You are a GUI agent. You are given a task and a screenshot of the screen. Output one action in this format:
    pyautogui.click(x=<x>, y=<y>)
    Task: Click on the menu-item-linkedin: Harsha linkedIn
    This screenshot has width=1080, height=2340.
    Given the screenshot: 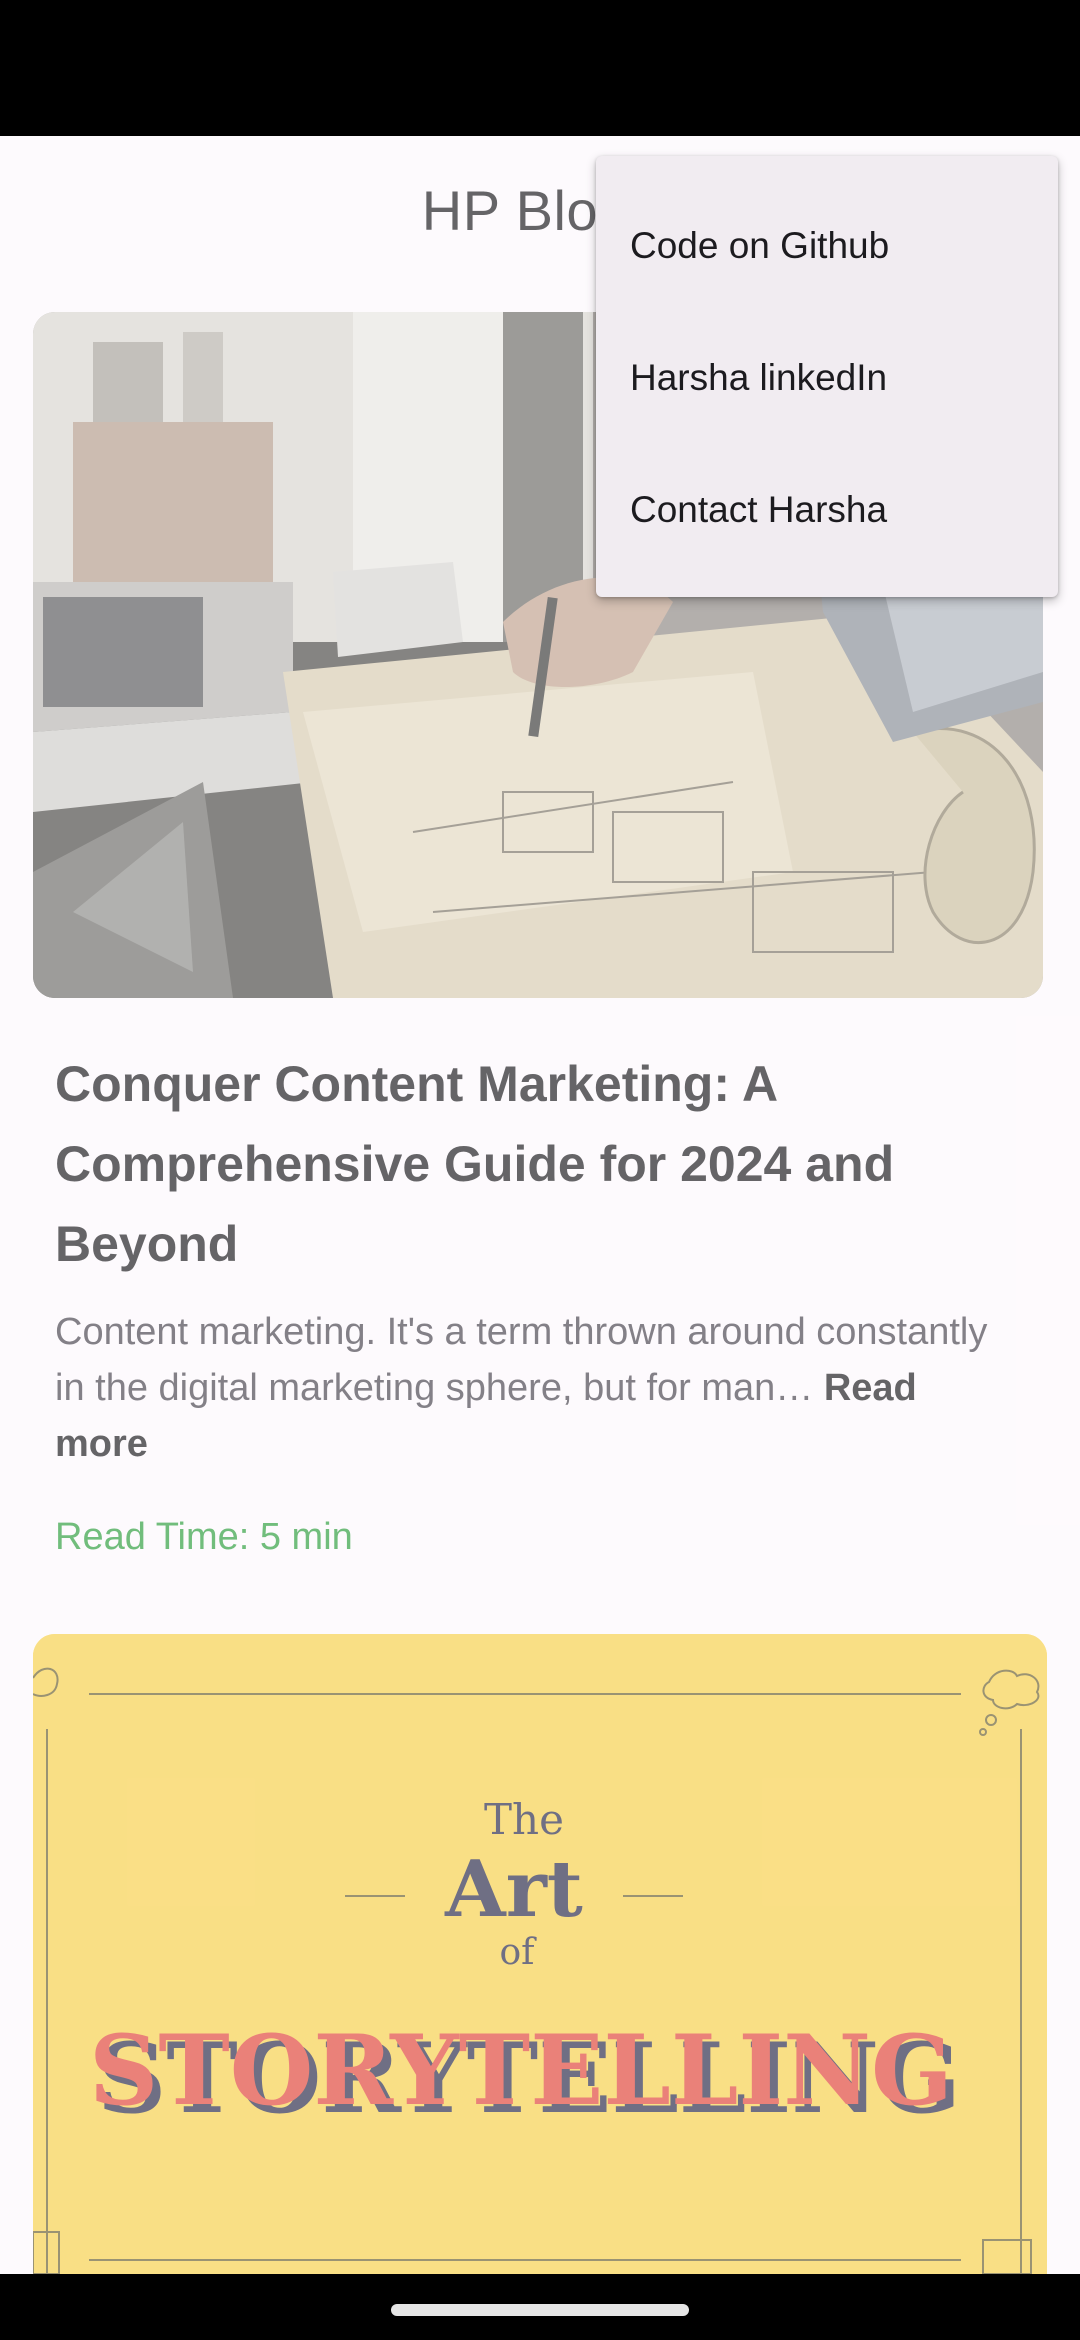 What is the action you would take?
    pyautogui.click(x=827, y=378)
    